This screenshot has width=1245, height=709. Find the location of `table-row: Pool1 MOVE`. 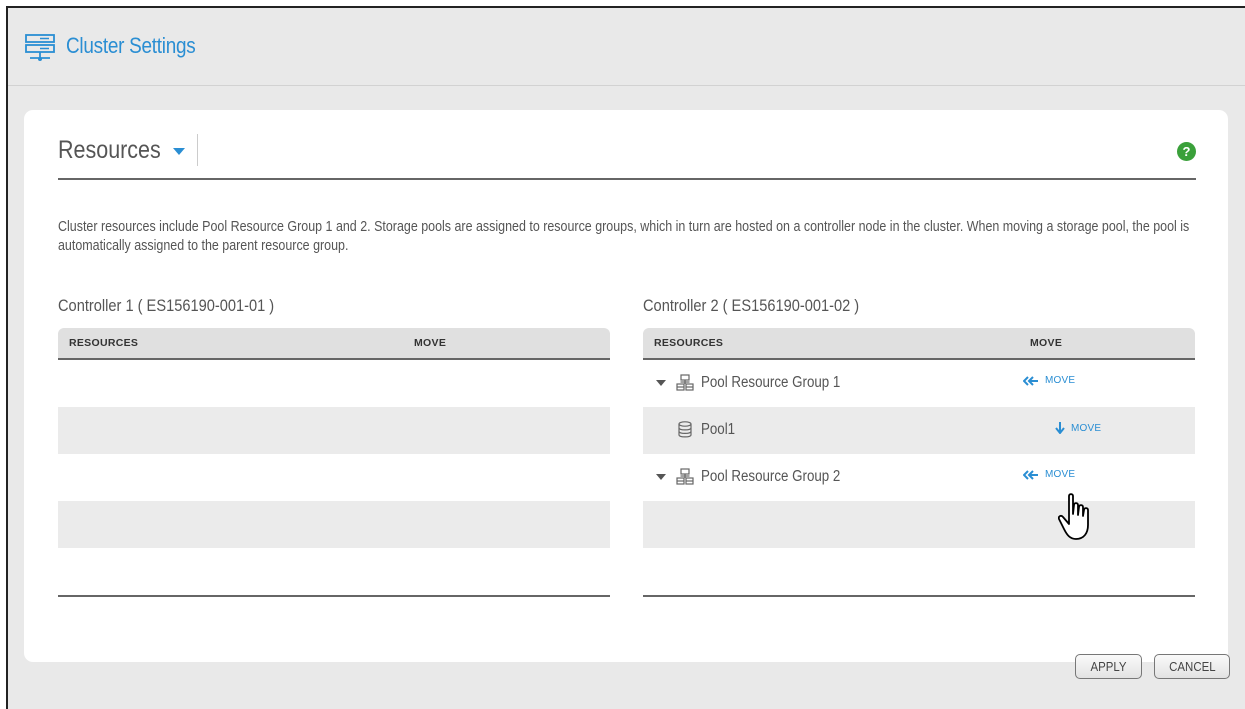

table-row: Pool1 MOVE is located at coordinates (919, 430).